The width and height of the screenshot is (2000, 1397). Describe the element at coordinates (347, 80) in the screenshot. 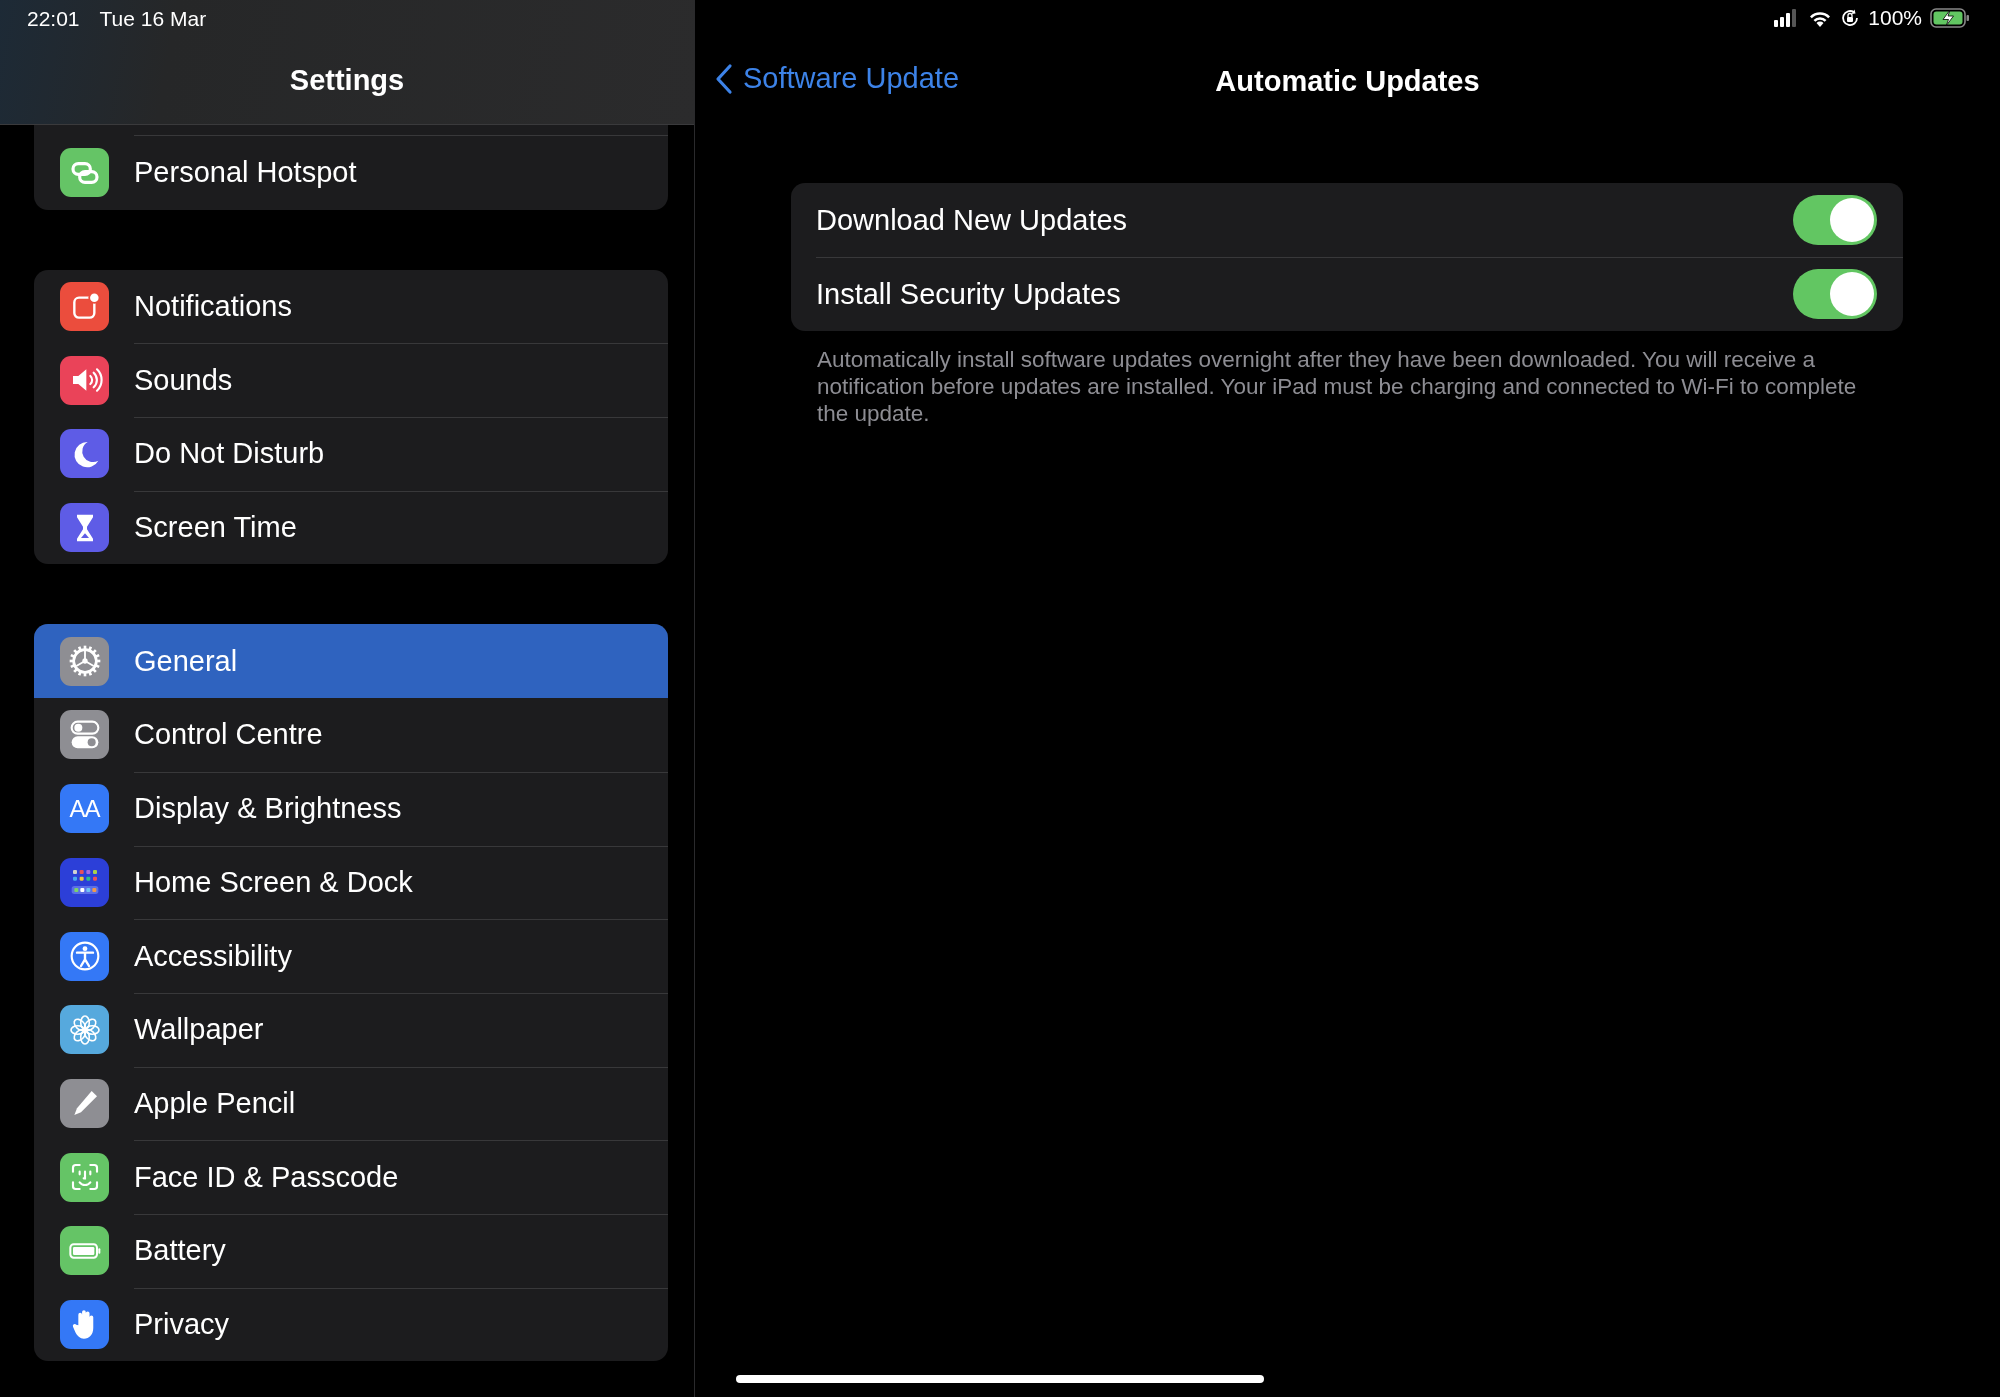

I see `sidebar-title: Settings` at that location.